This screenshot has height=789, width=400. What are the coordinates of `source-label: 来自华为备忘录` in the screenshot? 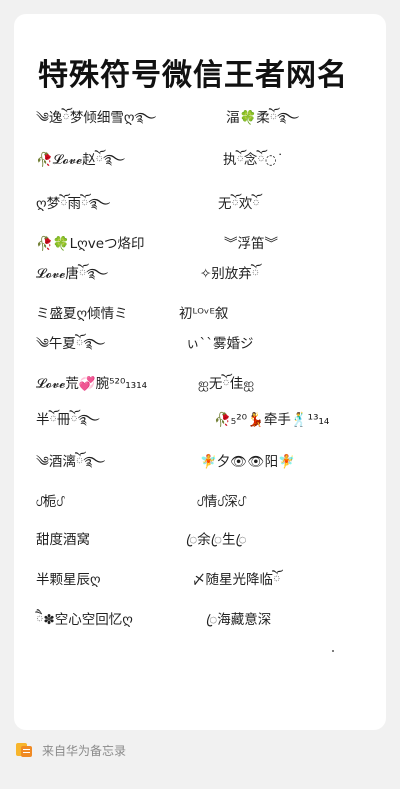 It's located at (84, 750).